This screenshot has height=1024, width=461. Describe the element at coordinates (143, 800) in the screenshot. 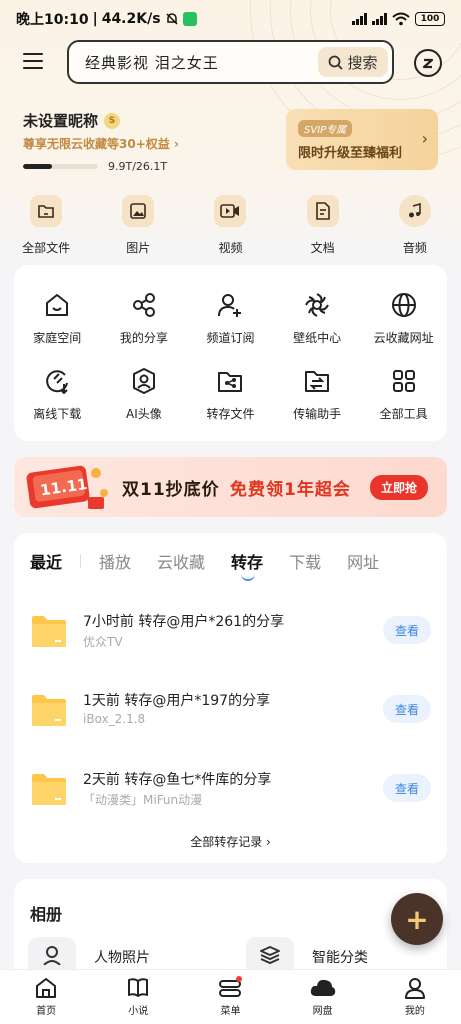

I see `item-subtitle: 「动漫类」MiFun动漫` at that location.